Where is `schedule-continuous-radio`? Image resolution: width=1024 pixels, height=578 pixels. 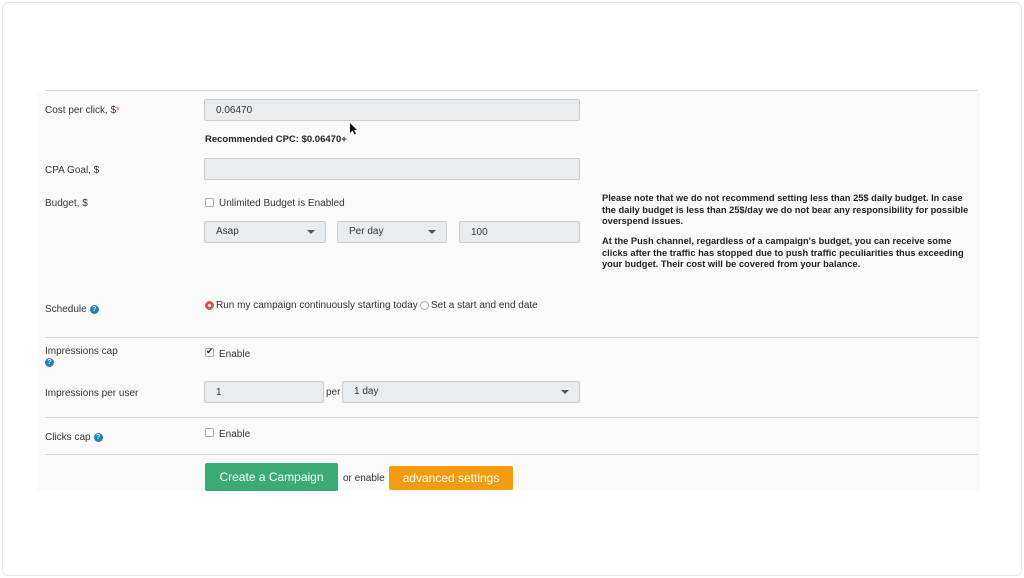 schedule-continuous-radio is located at coordinates (209, 305).